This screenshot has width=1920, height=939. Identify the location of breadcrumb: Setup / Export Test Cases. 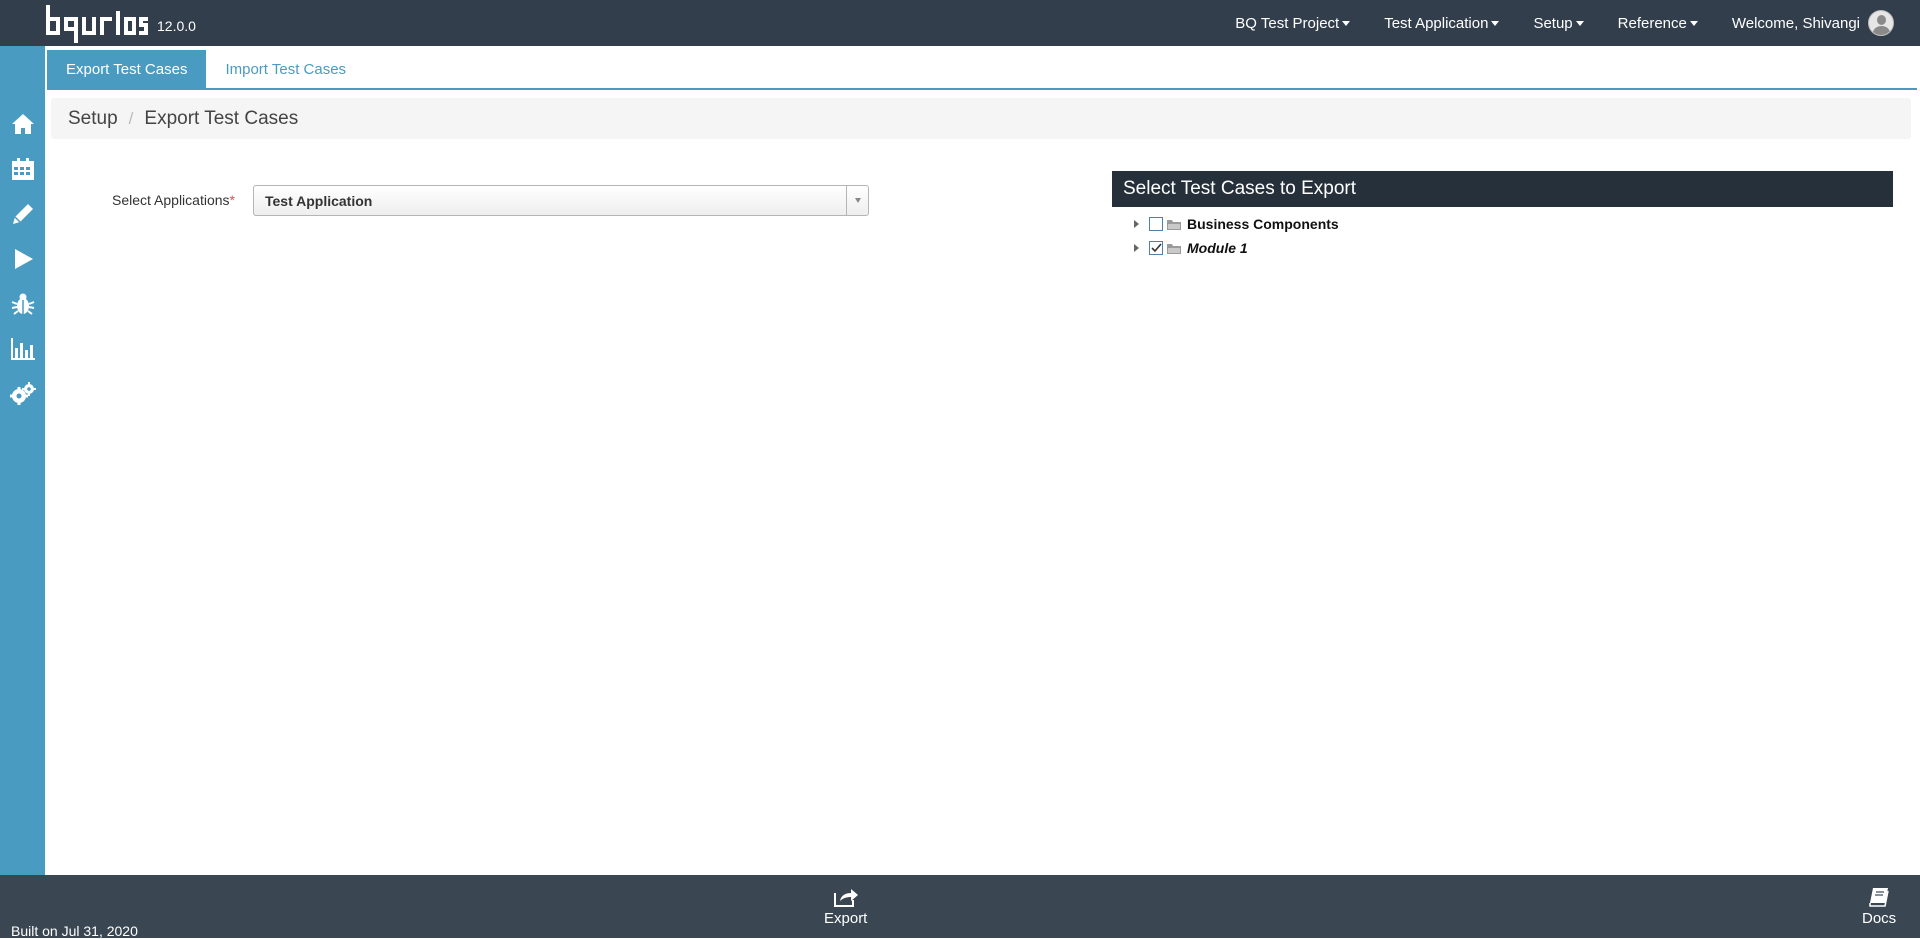
(981, 118).